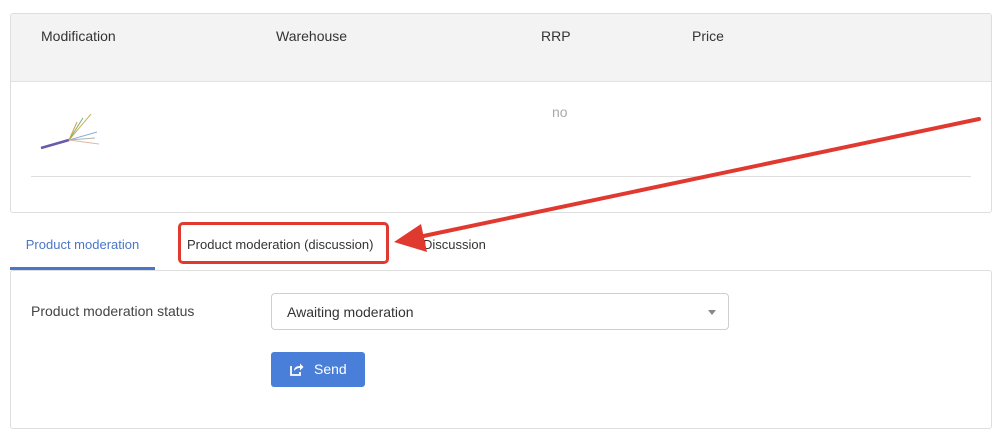  Describe the element at coordinates (501, 176) in the screenshot. I see `row-divider` at that location.